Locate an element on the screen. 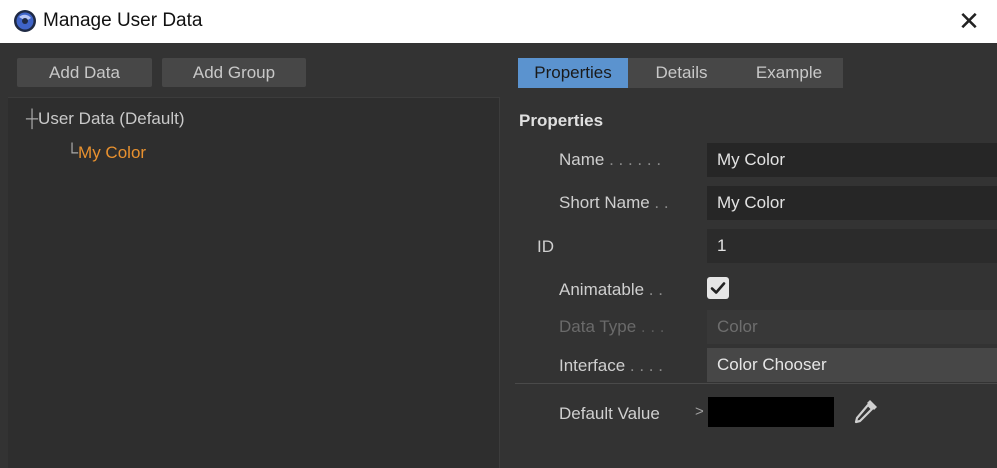  interface-label: Interface . . . . is located at coordinates (613, 366).